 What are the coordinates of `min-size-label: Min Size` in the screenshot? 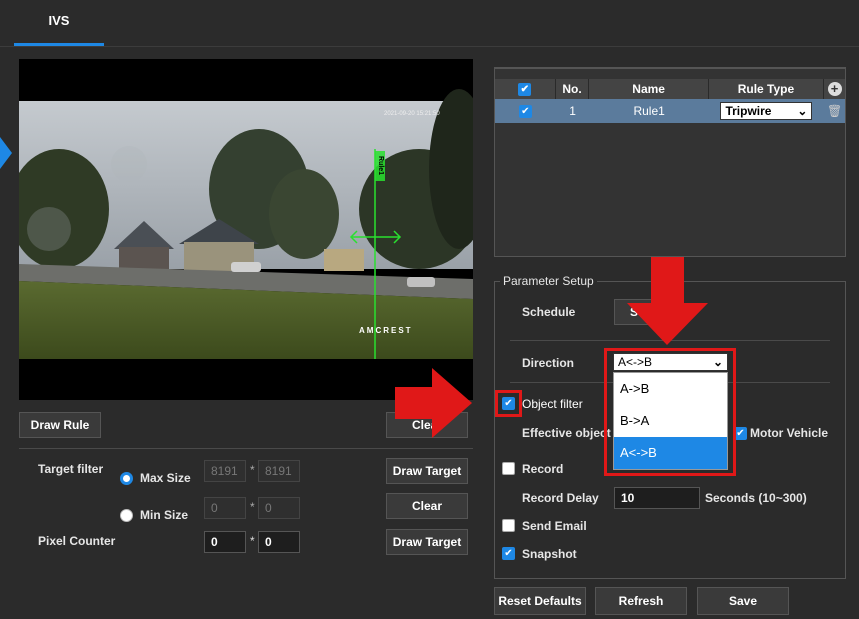 It's located at (164, 515).